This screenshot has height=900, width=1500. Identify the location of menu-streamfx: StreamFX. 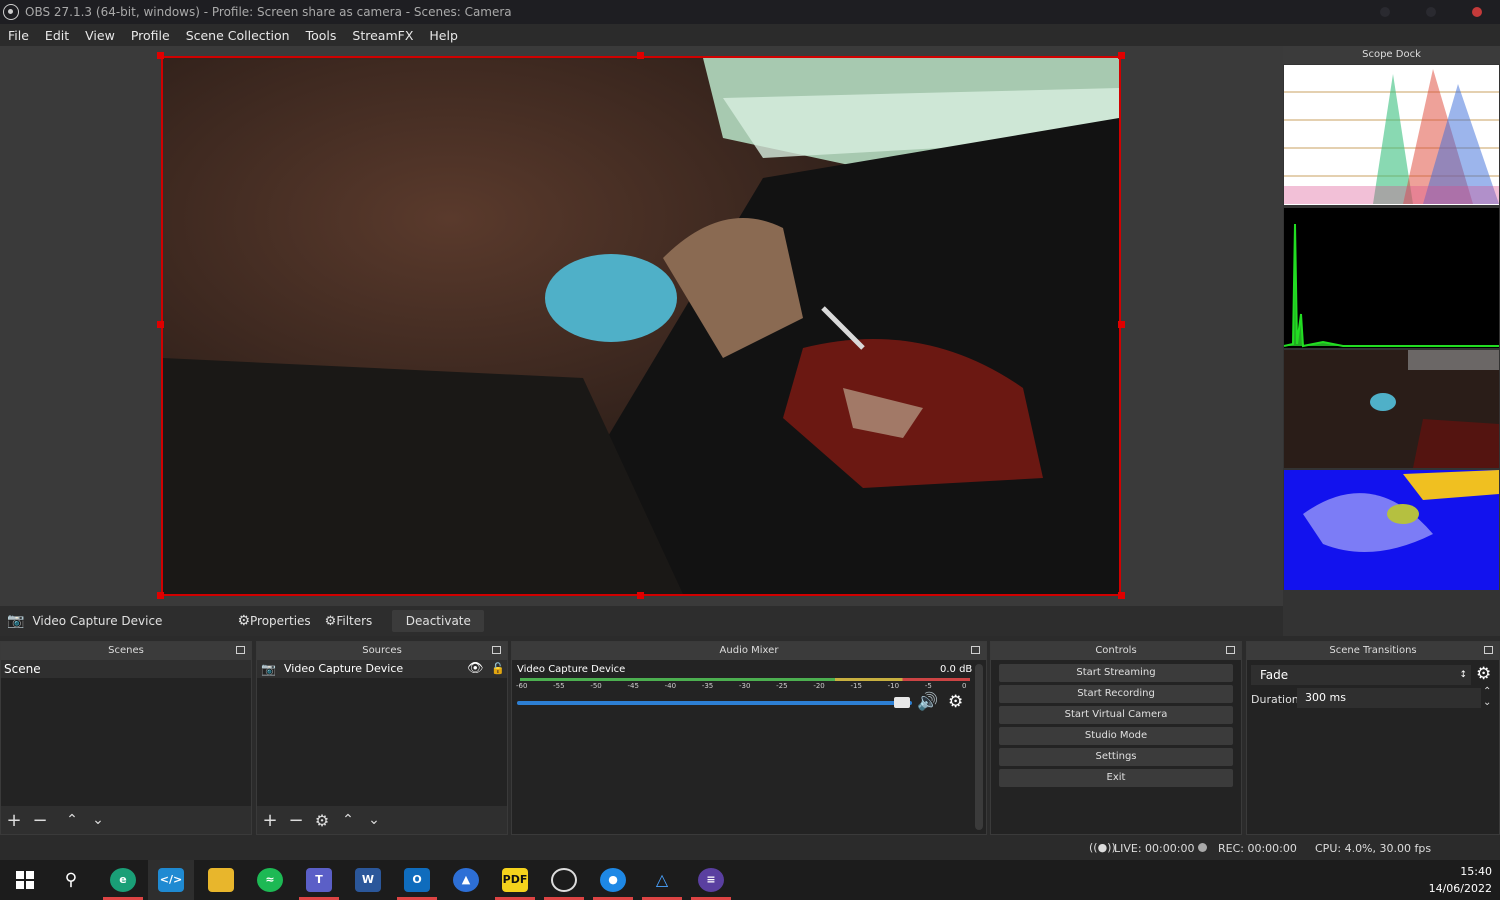
(382, 35).